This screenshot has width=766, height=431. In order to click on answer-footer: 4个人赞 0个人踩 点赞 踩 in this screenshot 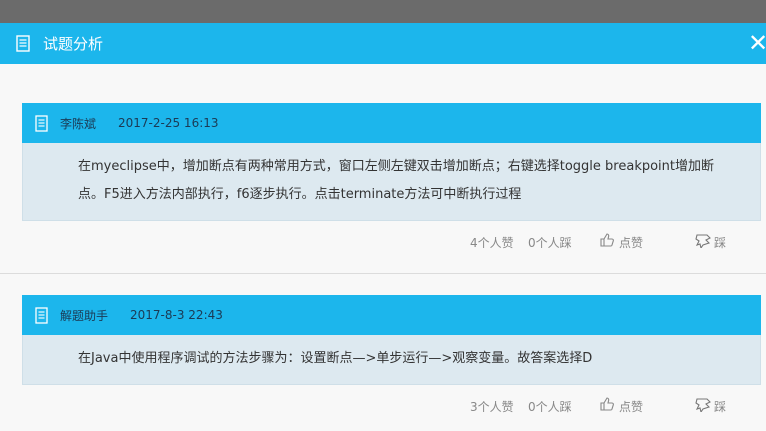, I will do `click(391, 242)`.